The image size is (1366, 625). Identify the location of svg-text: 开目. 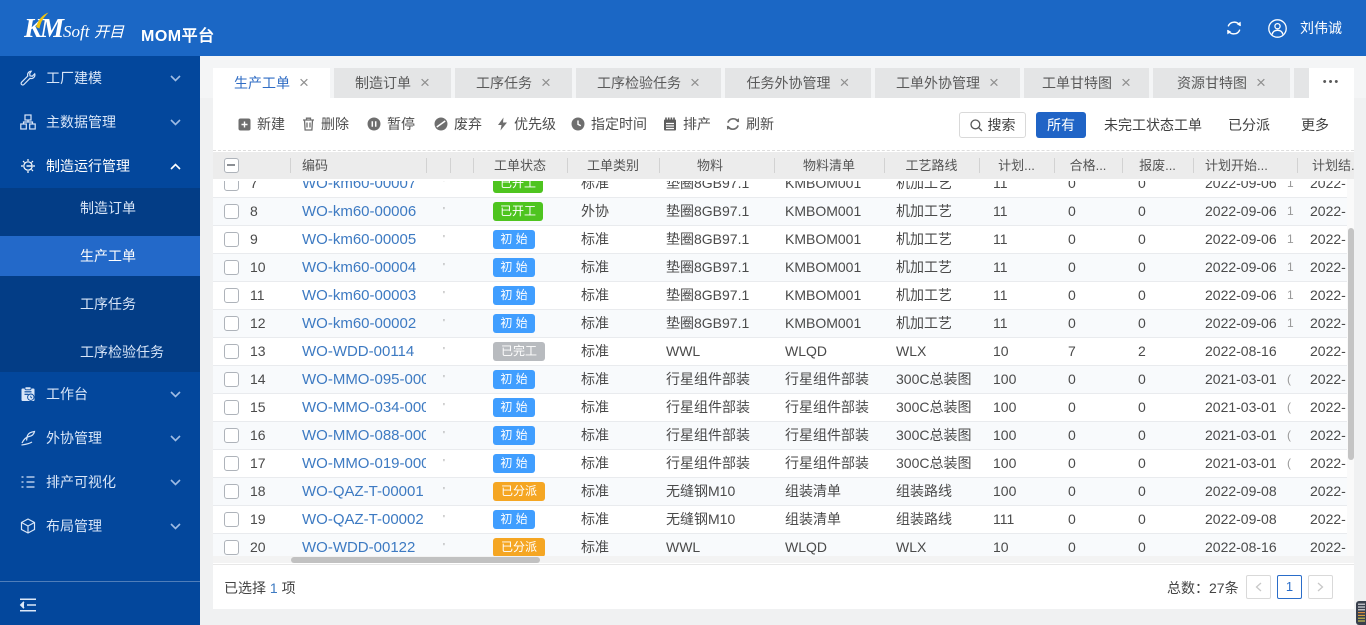
(109, 32).